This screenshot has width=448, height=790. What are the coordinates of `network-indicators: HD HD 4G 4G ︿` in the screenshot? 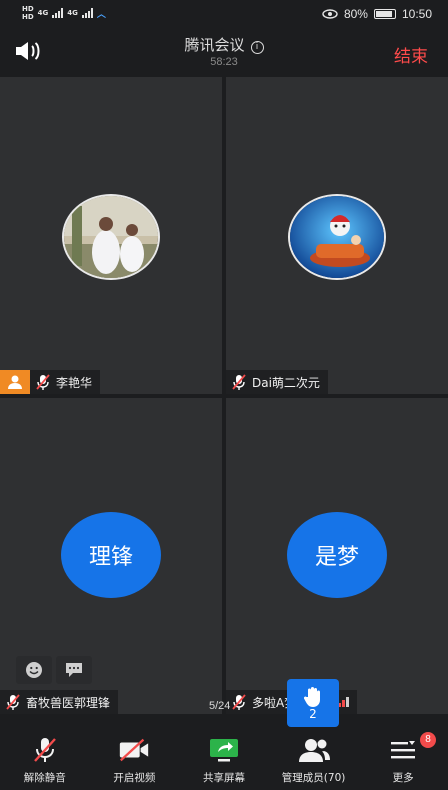 It's located at (64, 13).